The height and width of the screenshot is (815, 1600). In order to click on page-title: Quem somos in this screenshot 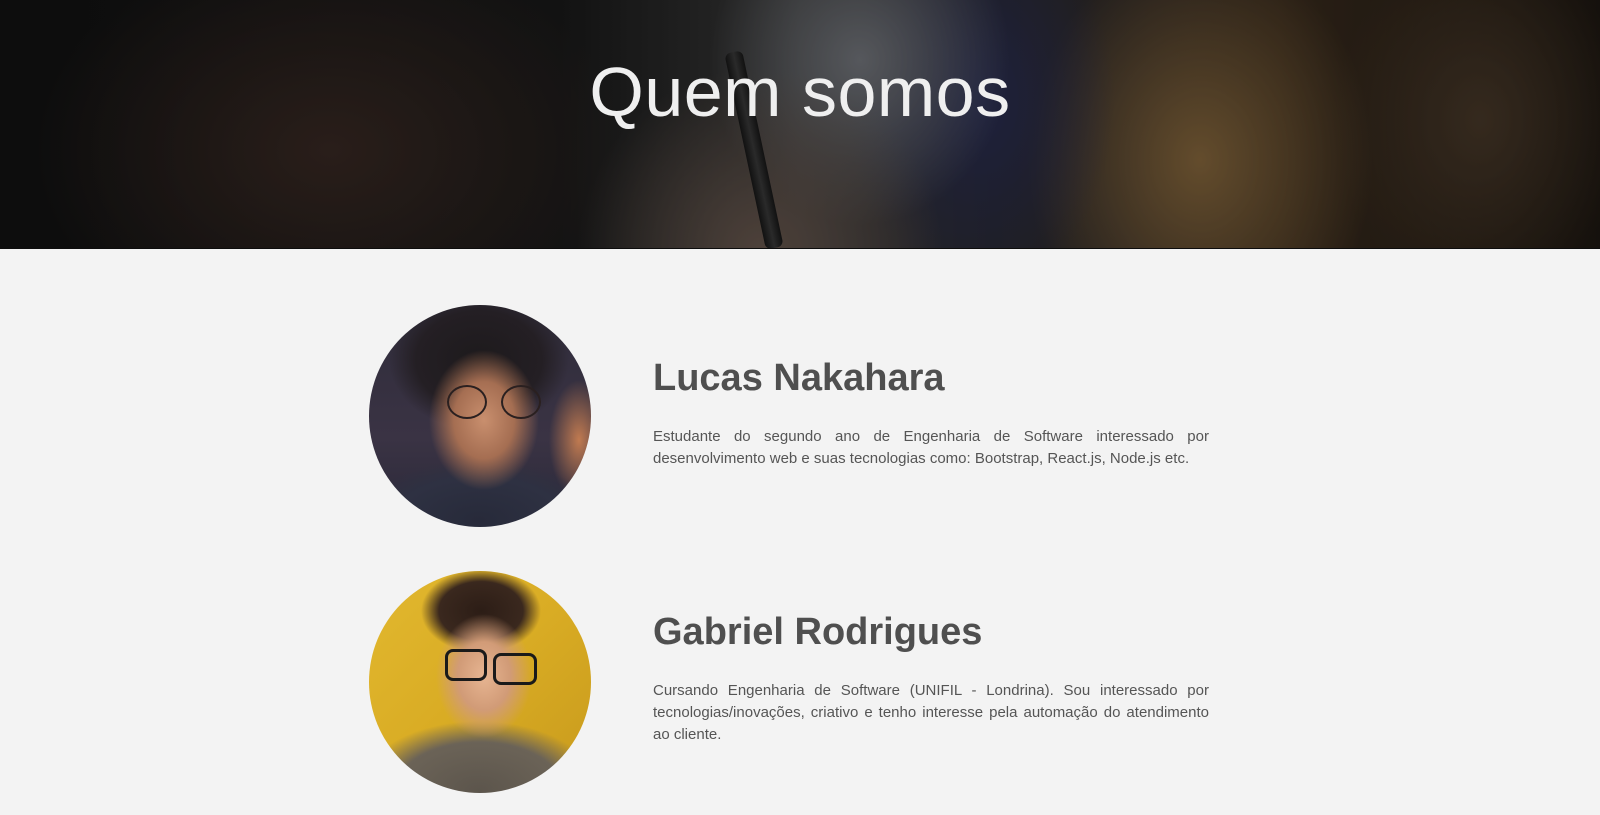, I will do `click(800, 92)`.